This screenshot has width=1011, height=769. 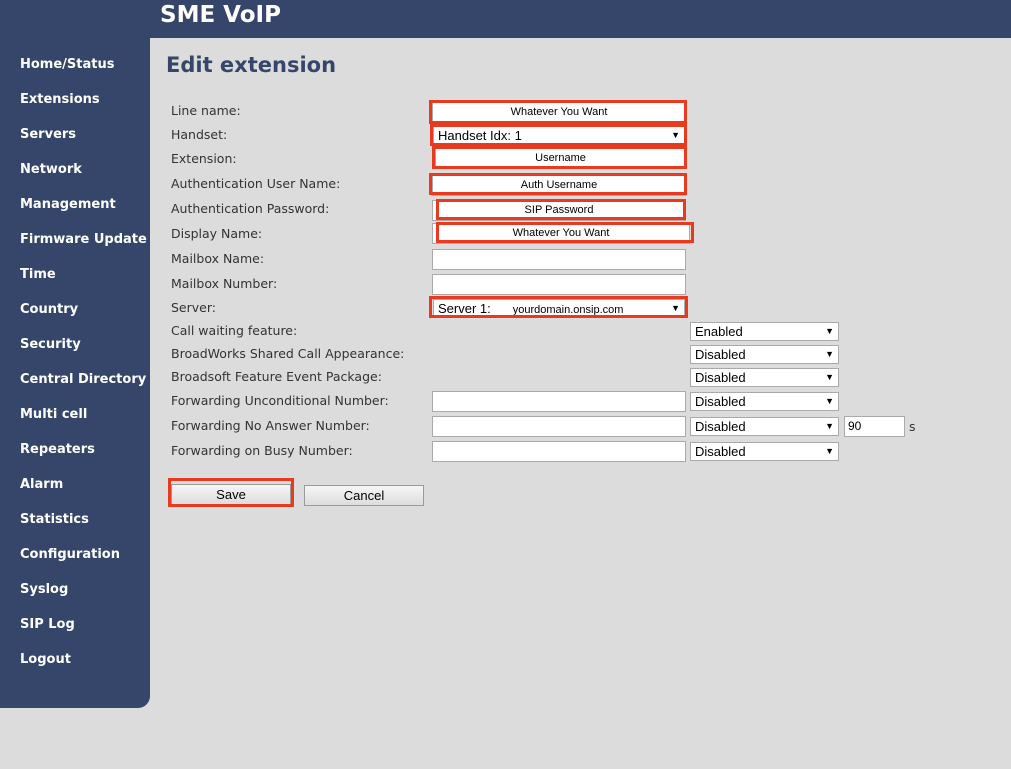 I want to click on sidebar-item-central-directory: Central Directory, so click(x=83, y=380).